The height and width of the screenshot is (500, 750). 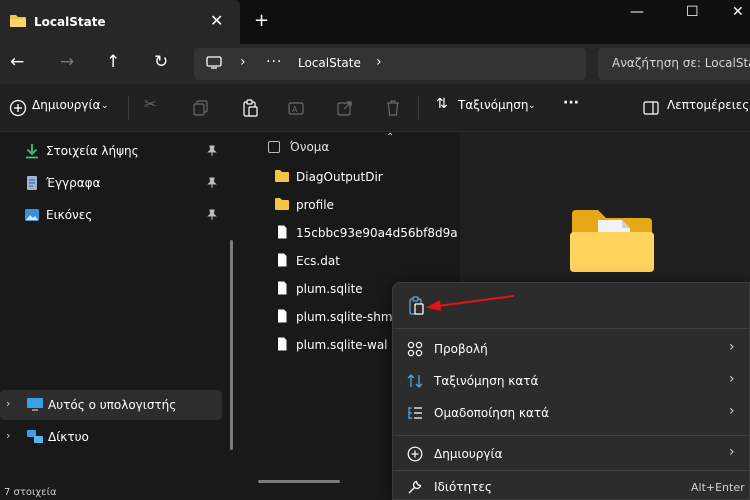 I want to click on sidebar-item-this-pc: › Αυτός ο υπολογιστής, so click(x=111, y=405).